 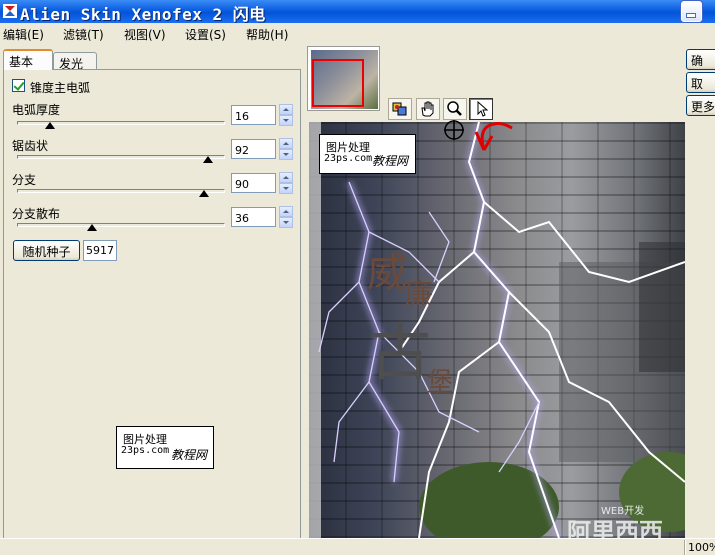 I want to click on canvas-char-bao: 堡, so click(x=440, y=383).